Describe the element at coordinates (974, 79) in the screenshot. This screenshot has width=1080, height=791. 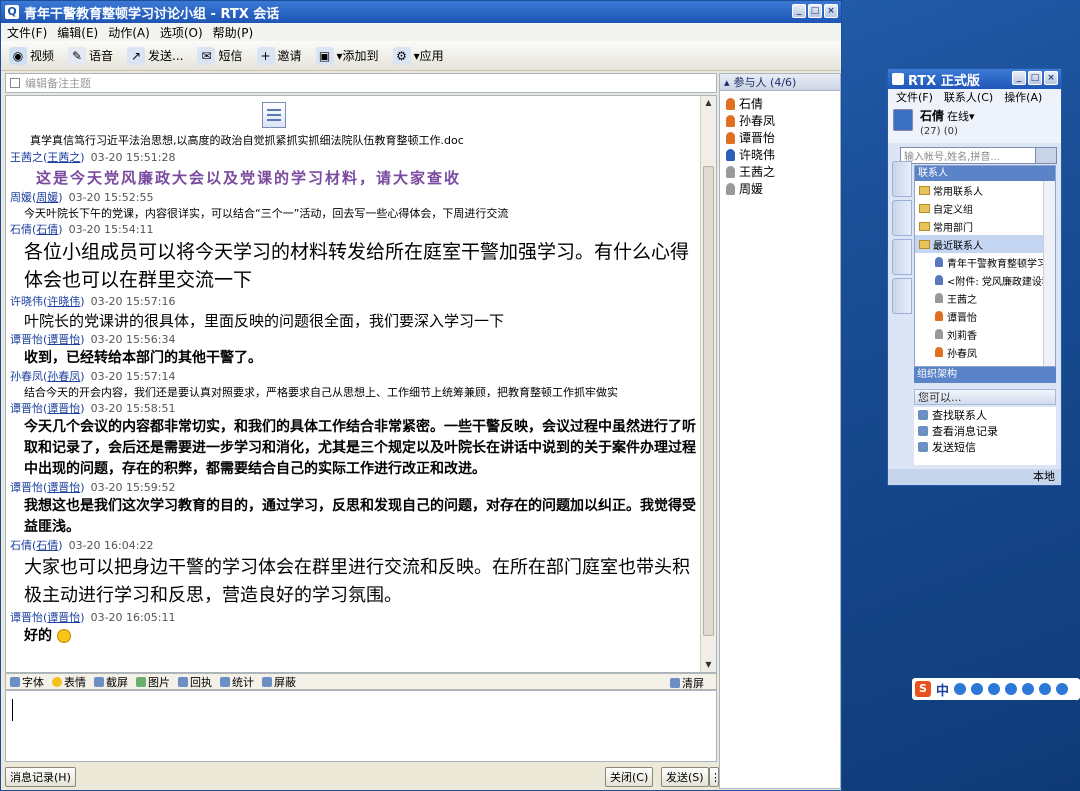
I see `rtx-title-bar: RTX 正式版 _ □ ×` at that location.